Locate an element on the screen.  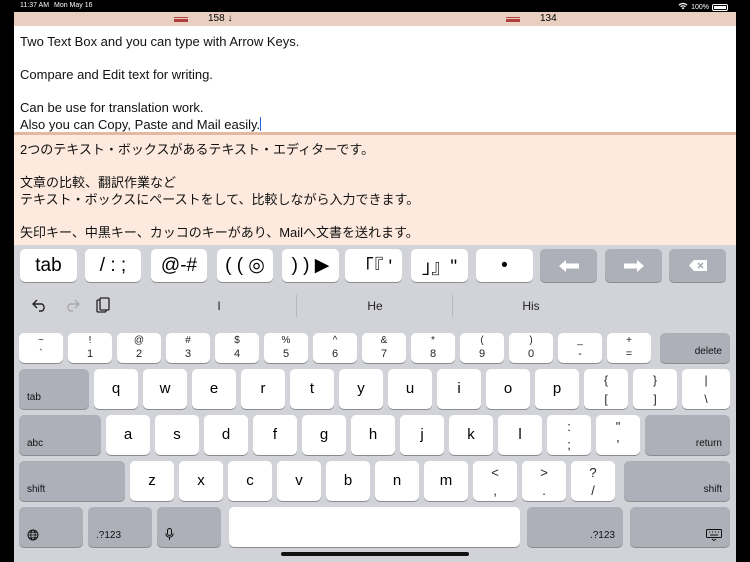
open-paren-key: ( ( ◎ is located at coordinates (245, 265).